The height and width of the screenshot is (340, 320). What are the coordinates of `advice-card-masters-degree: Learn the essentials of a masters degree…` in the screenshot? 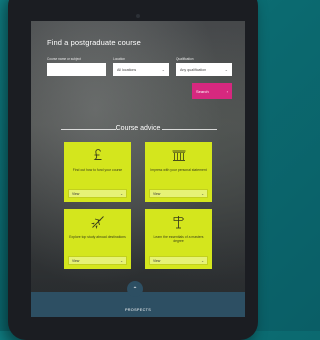 It's located at (178, 239).